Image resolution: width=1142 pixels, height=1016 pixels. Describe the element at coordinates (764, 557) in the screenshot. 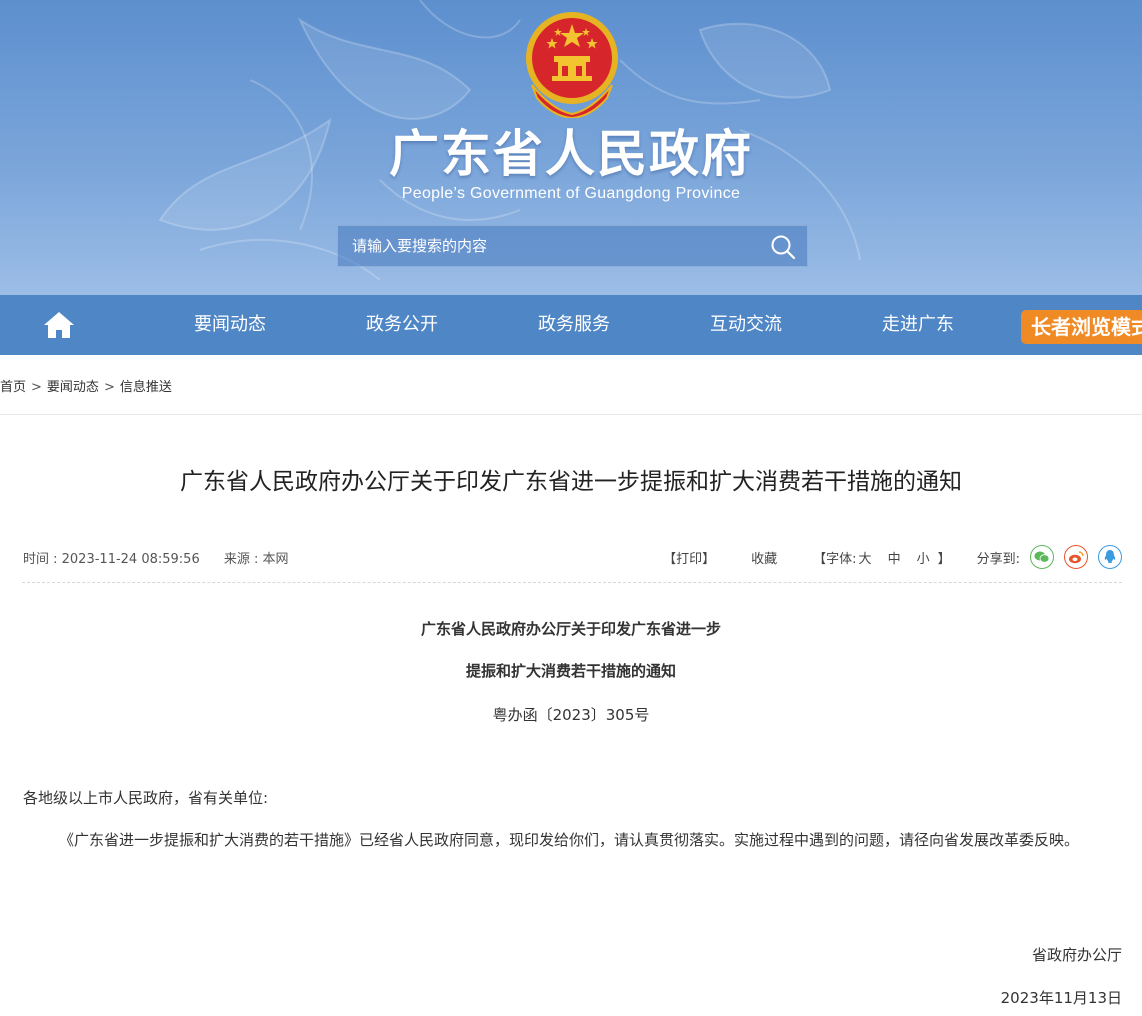

I see `favorite-button: 收藏` at that location.